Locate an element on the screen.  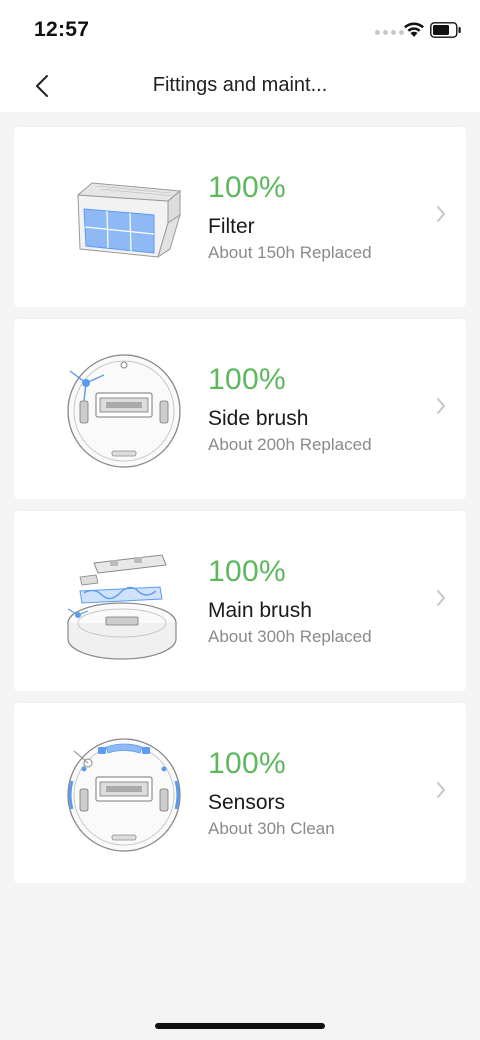
sensors-name: Sensors is located at coordinates (247, 802).